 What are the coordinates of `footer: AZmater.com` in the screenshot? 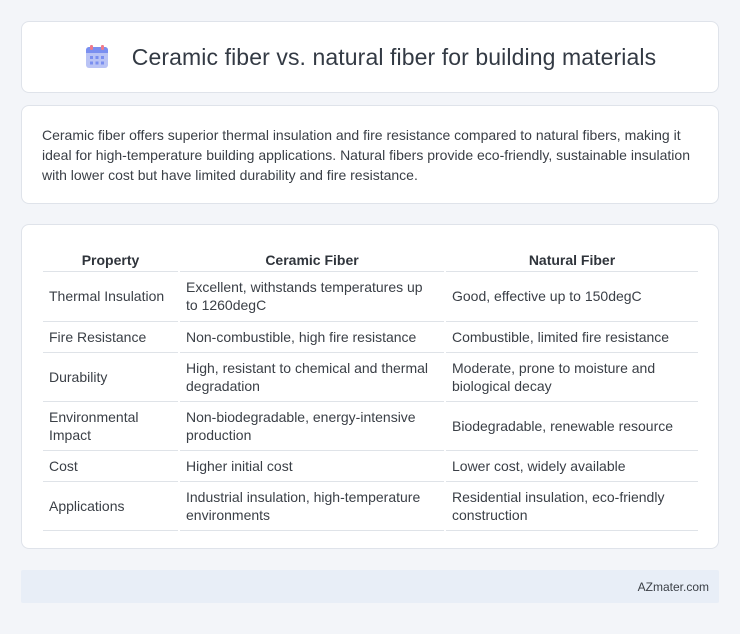 It's located at (370, 586).